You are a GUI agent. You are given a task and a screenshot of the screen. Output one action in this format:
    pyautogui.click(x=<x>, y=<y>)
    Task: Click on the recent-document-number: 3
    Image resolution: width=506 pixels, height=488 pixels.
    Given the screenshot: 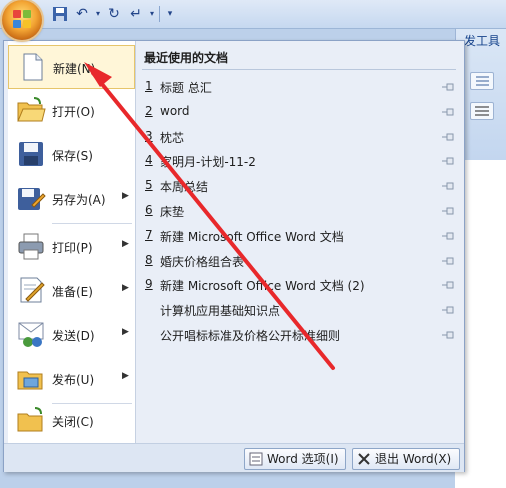 What is the action you would take?
    pyautogui.click(x=149, y=135)
    